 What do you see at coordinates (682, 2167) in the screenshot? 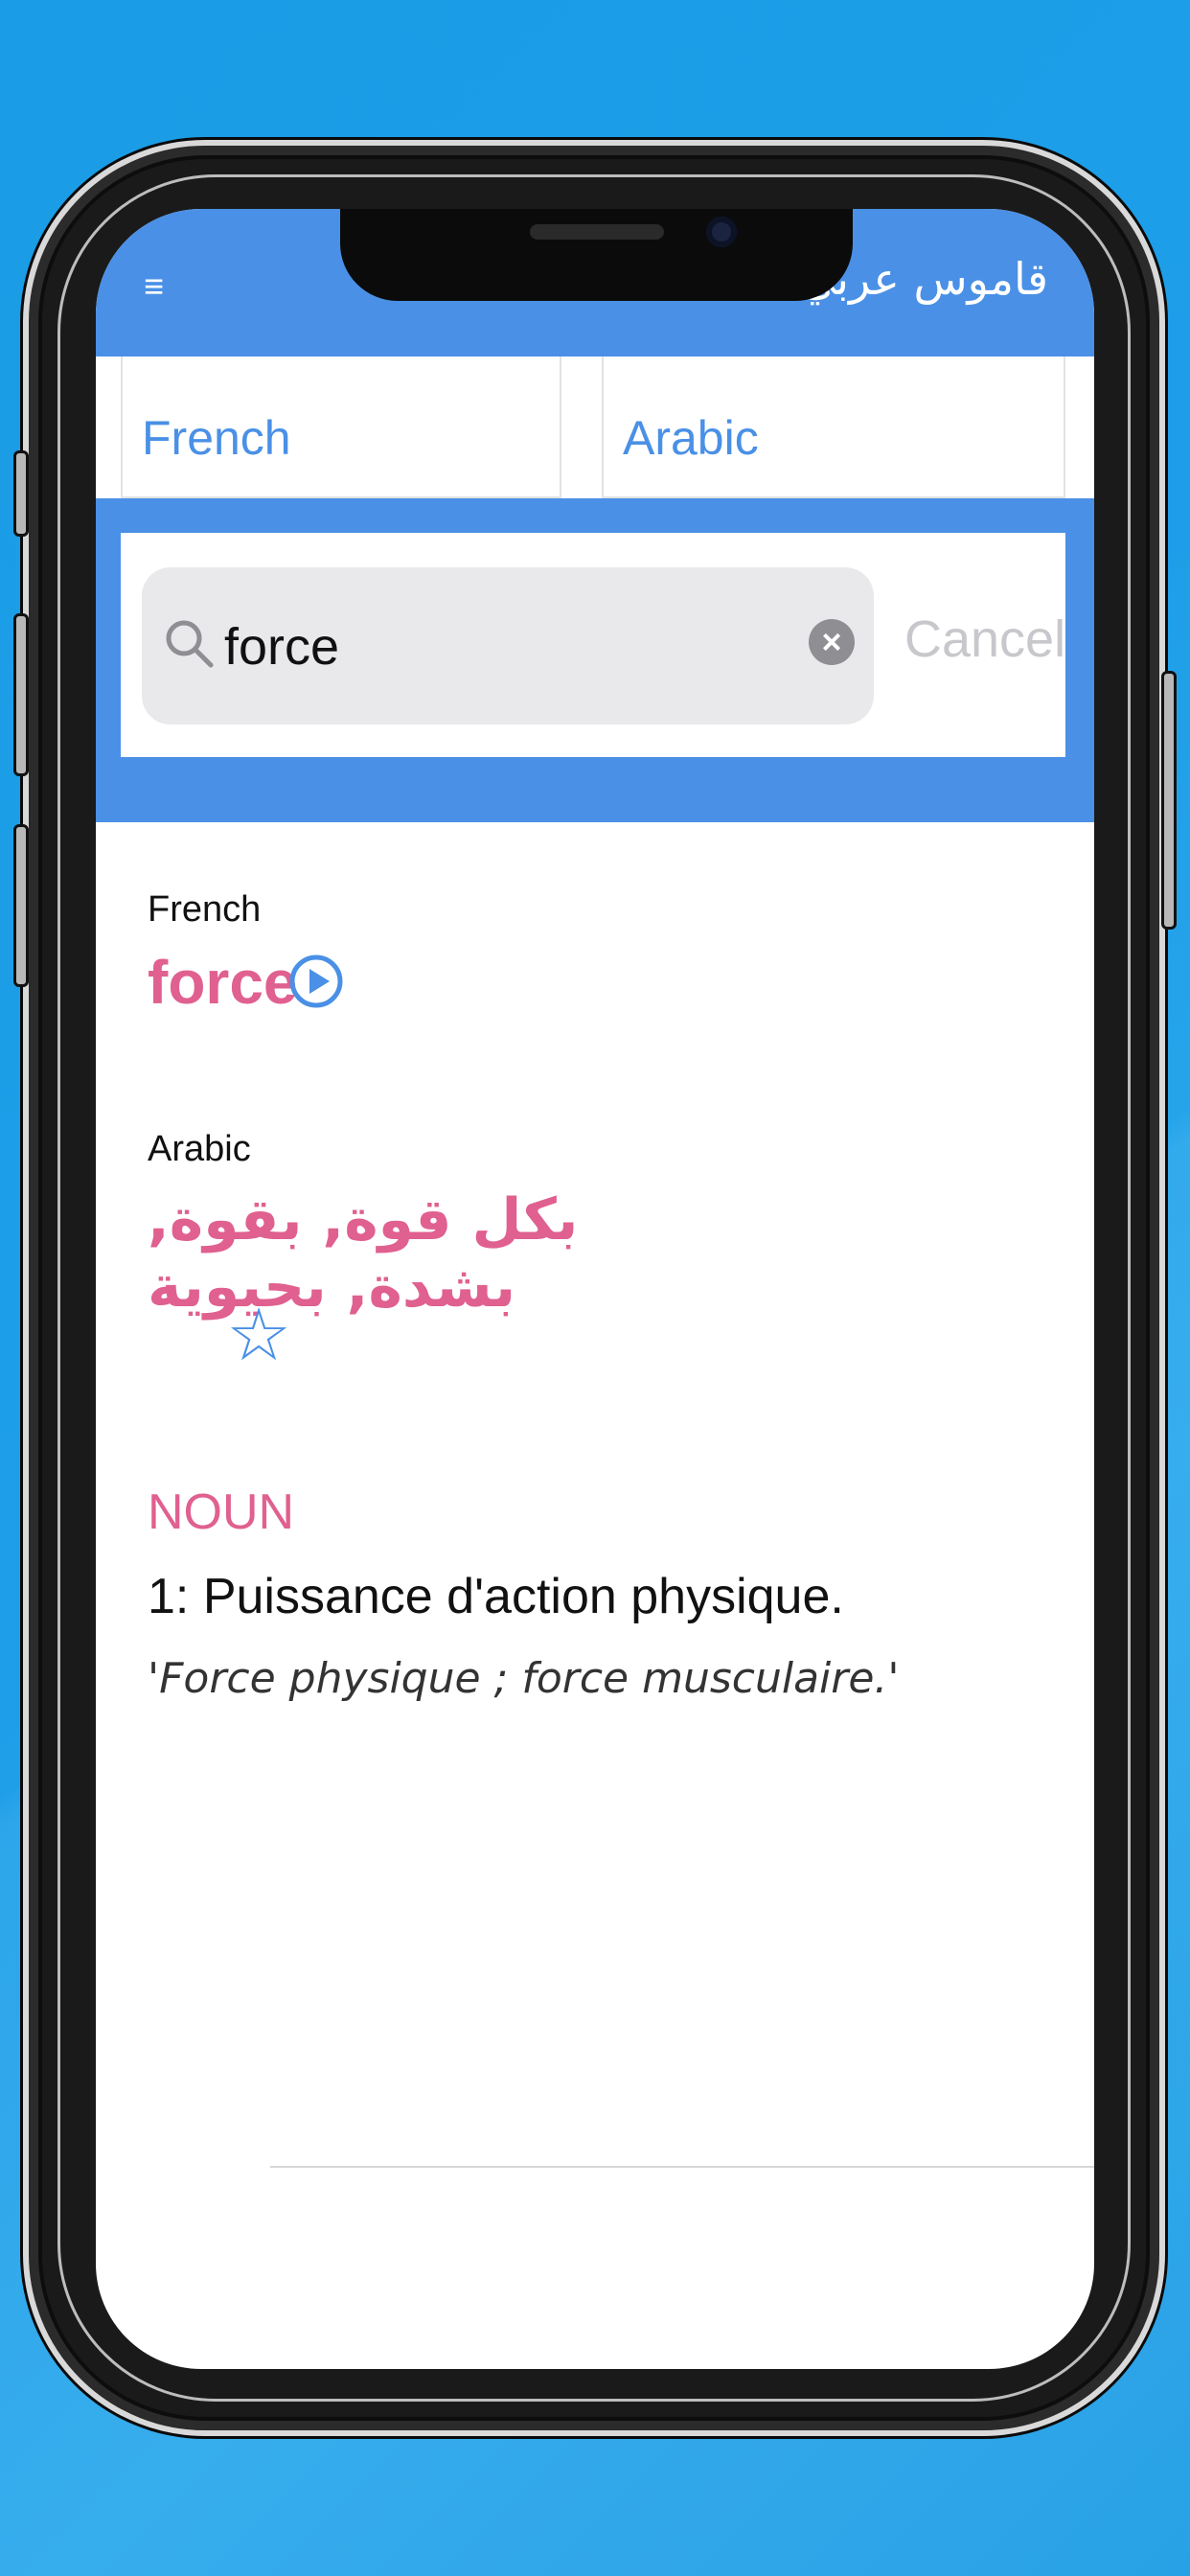
I see `divider` at bounding box center [682, 2167].